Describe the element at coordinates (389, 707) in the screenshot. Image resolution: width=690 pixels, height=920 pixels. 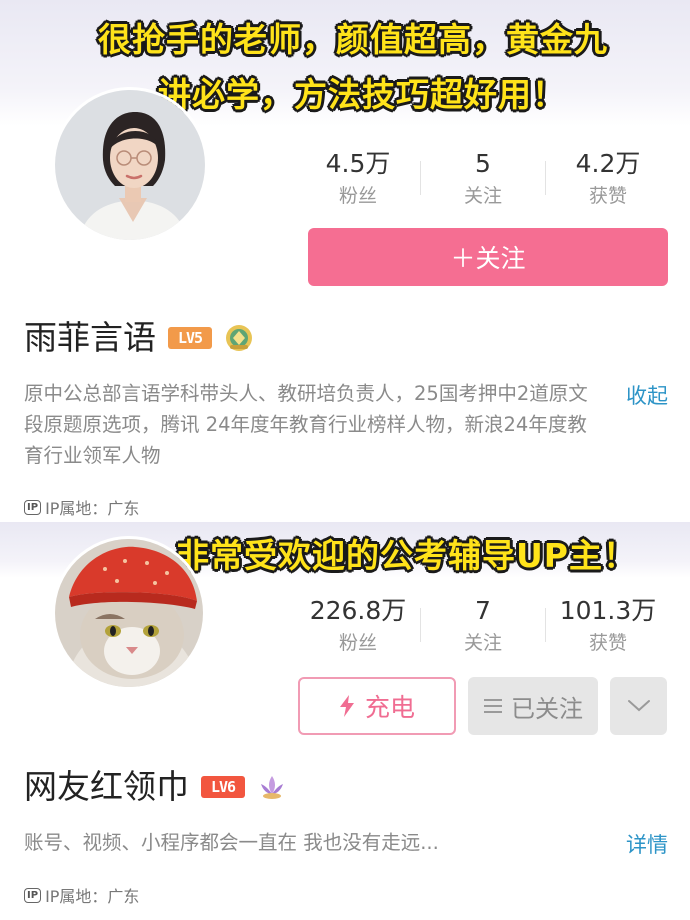
I see `charge-button-label: 充电` at that location.